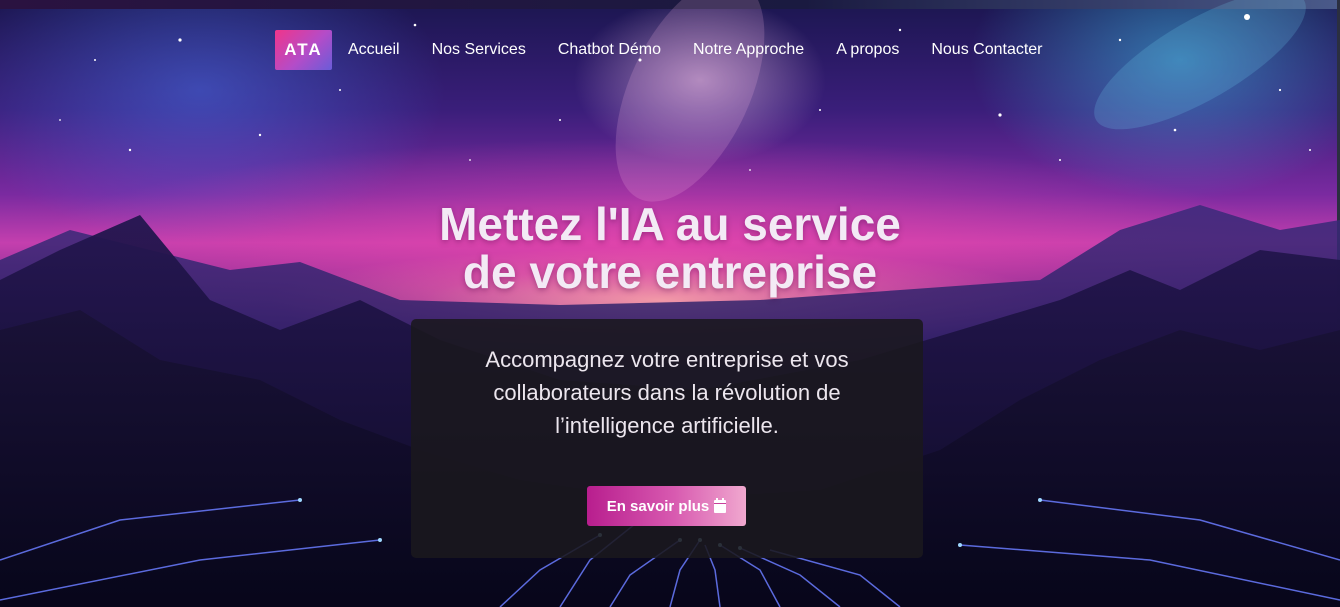  Describe the element at coordinates (670, 224) in the screenshot. I see `hero-title-line-1: Mettez l'IA au service` at that location.